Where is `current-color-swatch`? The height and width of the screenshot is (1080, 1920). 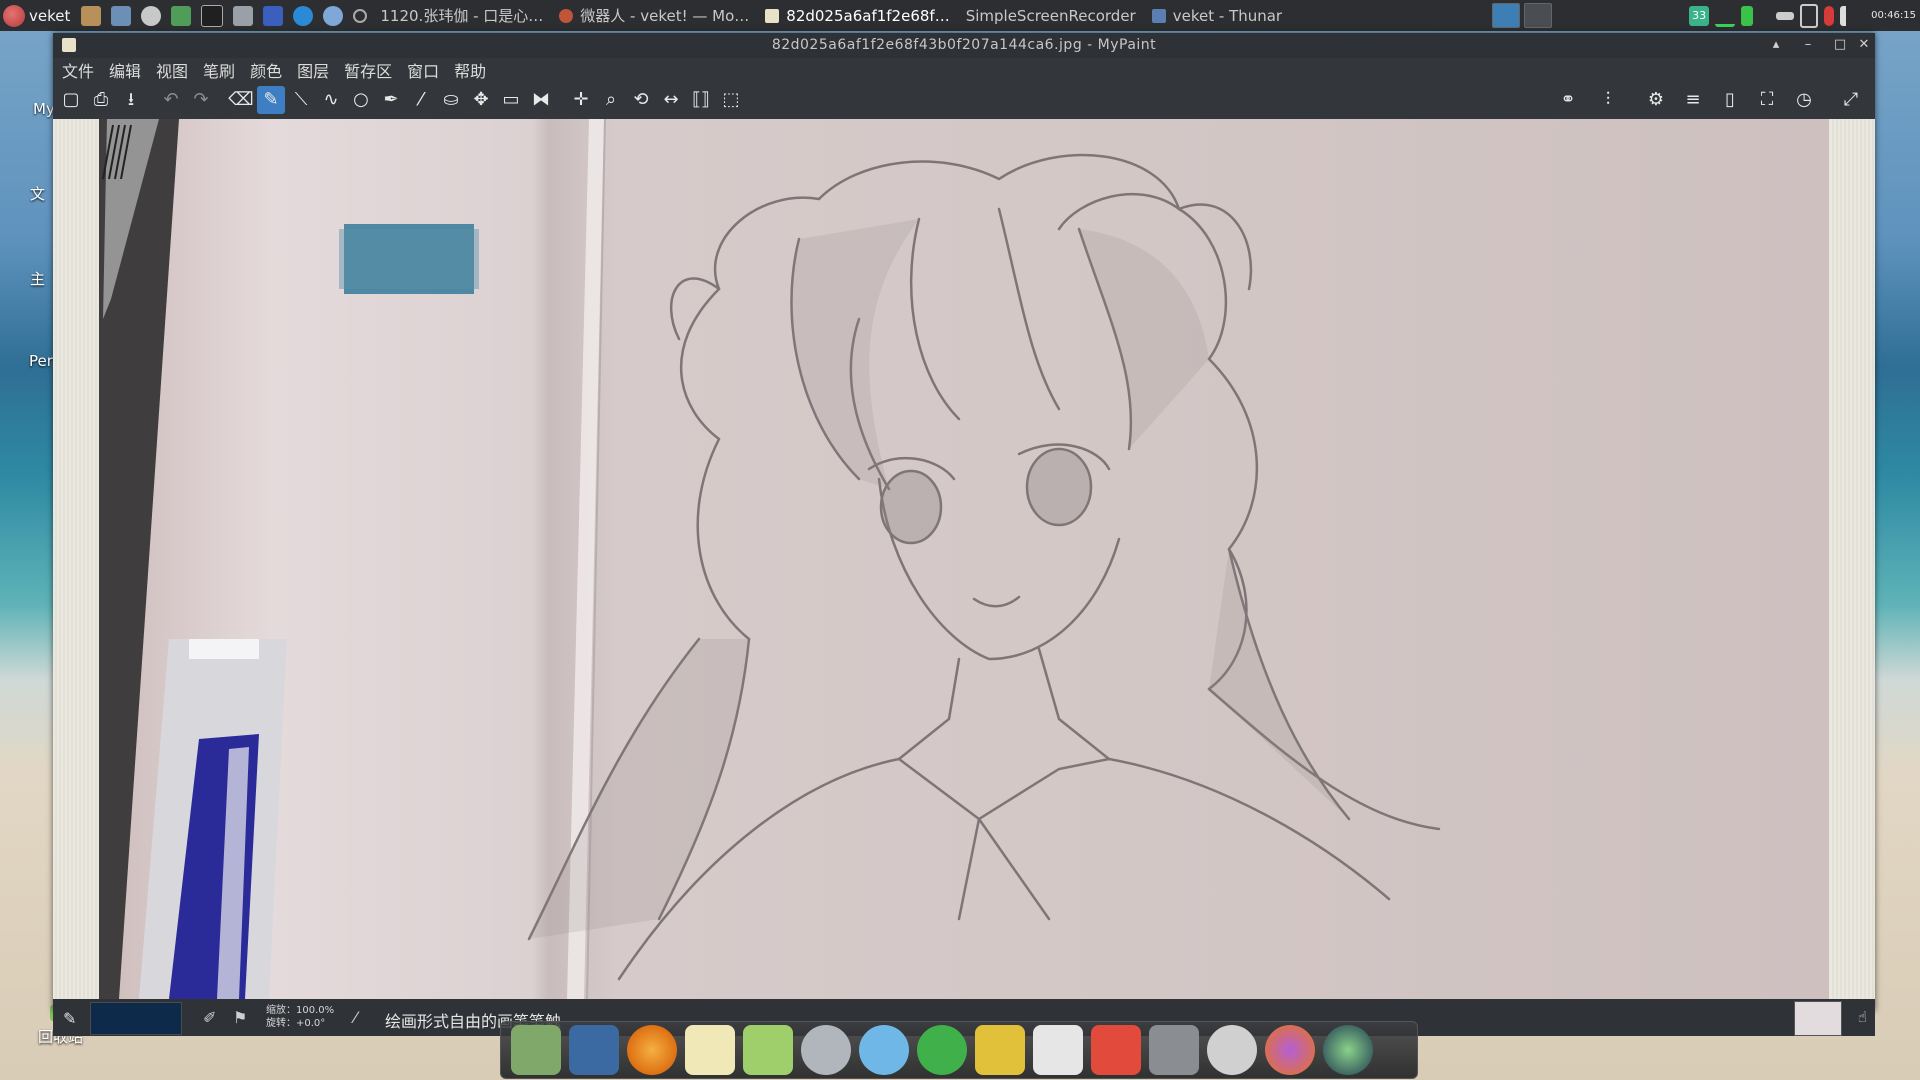 current-color-swatch is located at coordinates (136, 1018).